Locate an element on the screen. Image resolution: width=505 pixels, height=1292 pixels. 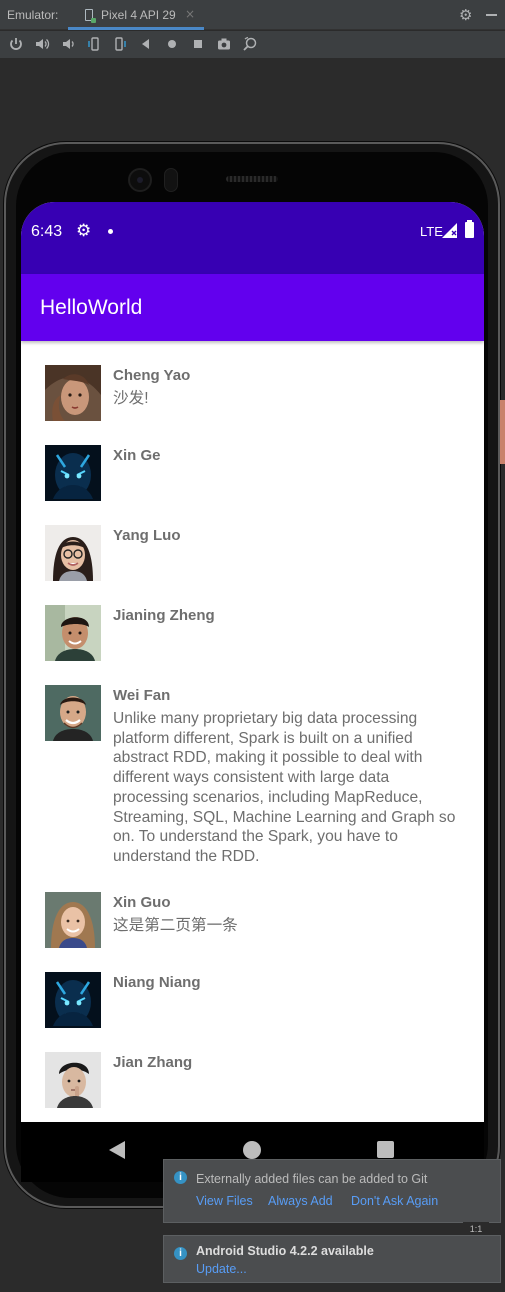
earpiece-speaker is located at coordinates (252, 179).